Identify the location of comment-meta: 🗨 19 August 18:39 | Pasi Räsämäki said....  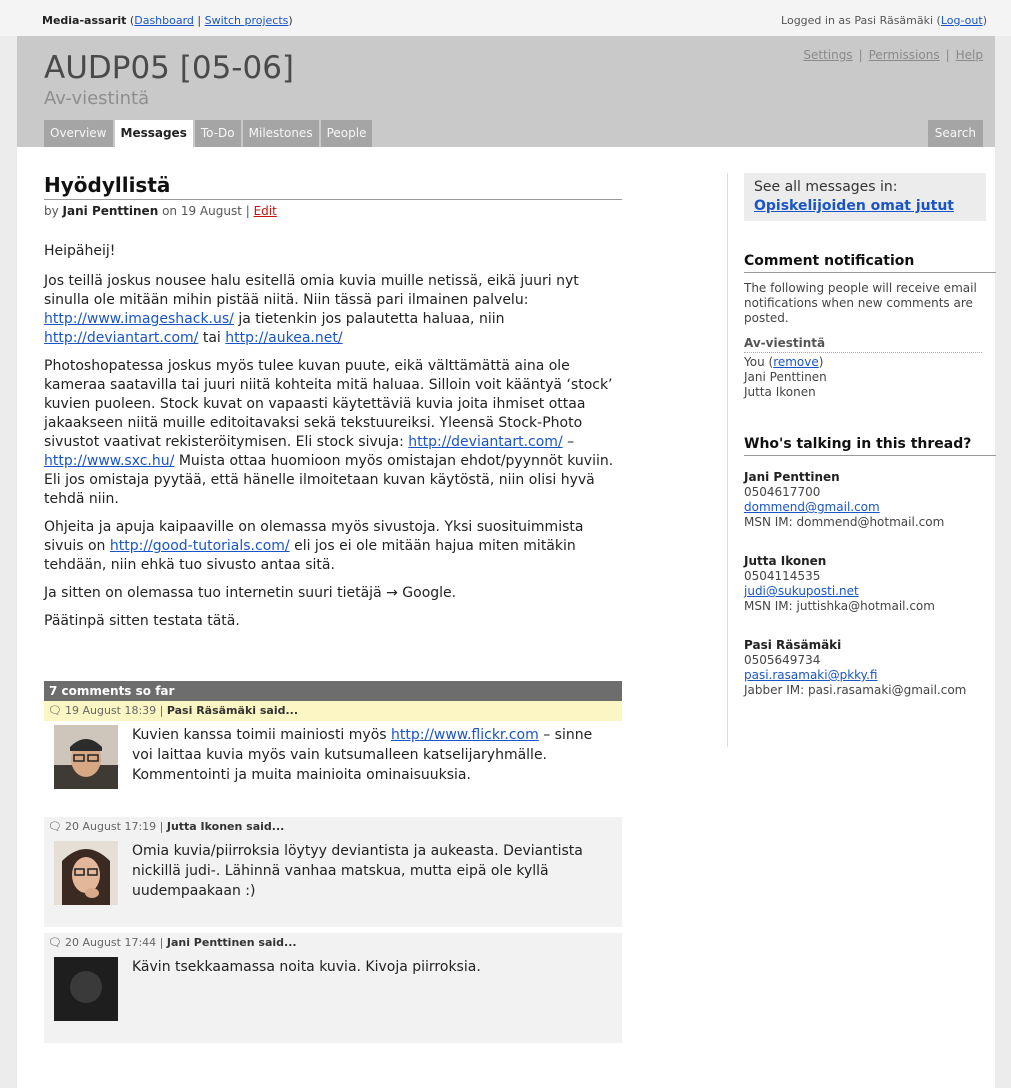
(333, 711).